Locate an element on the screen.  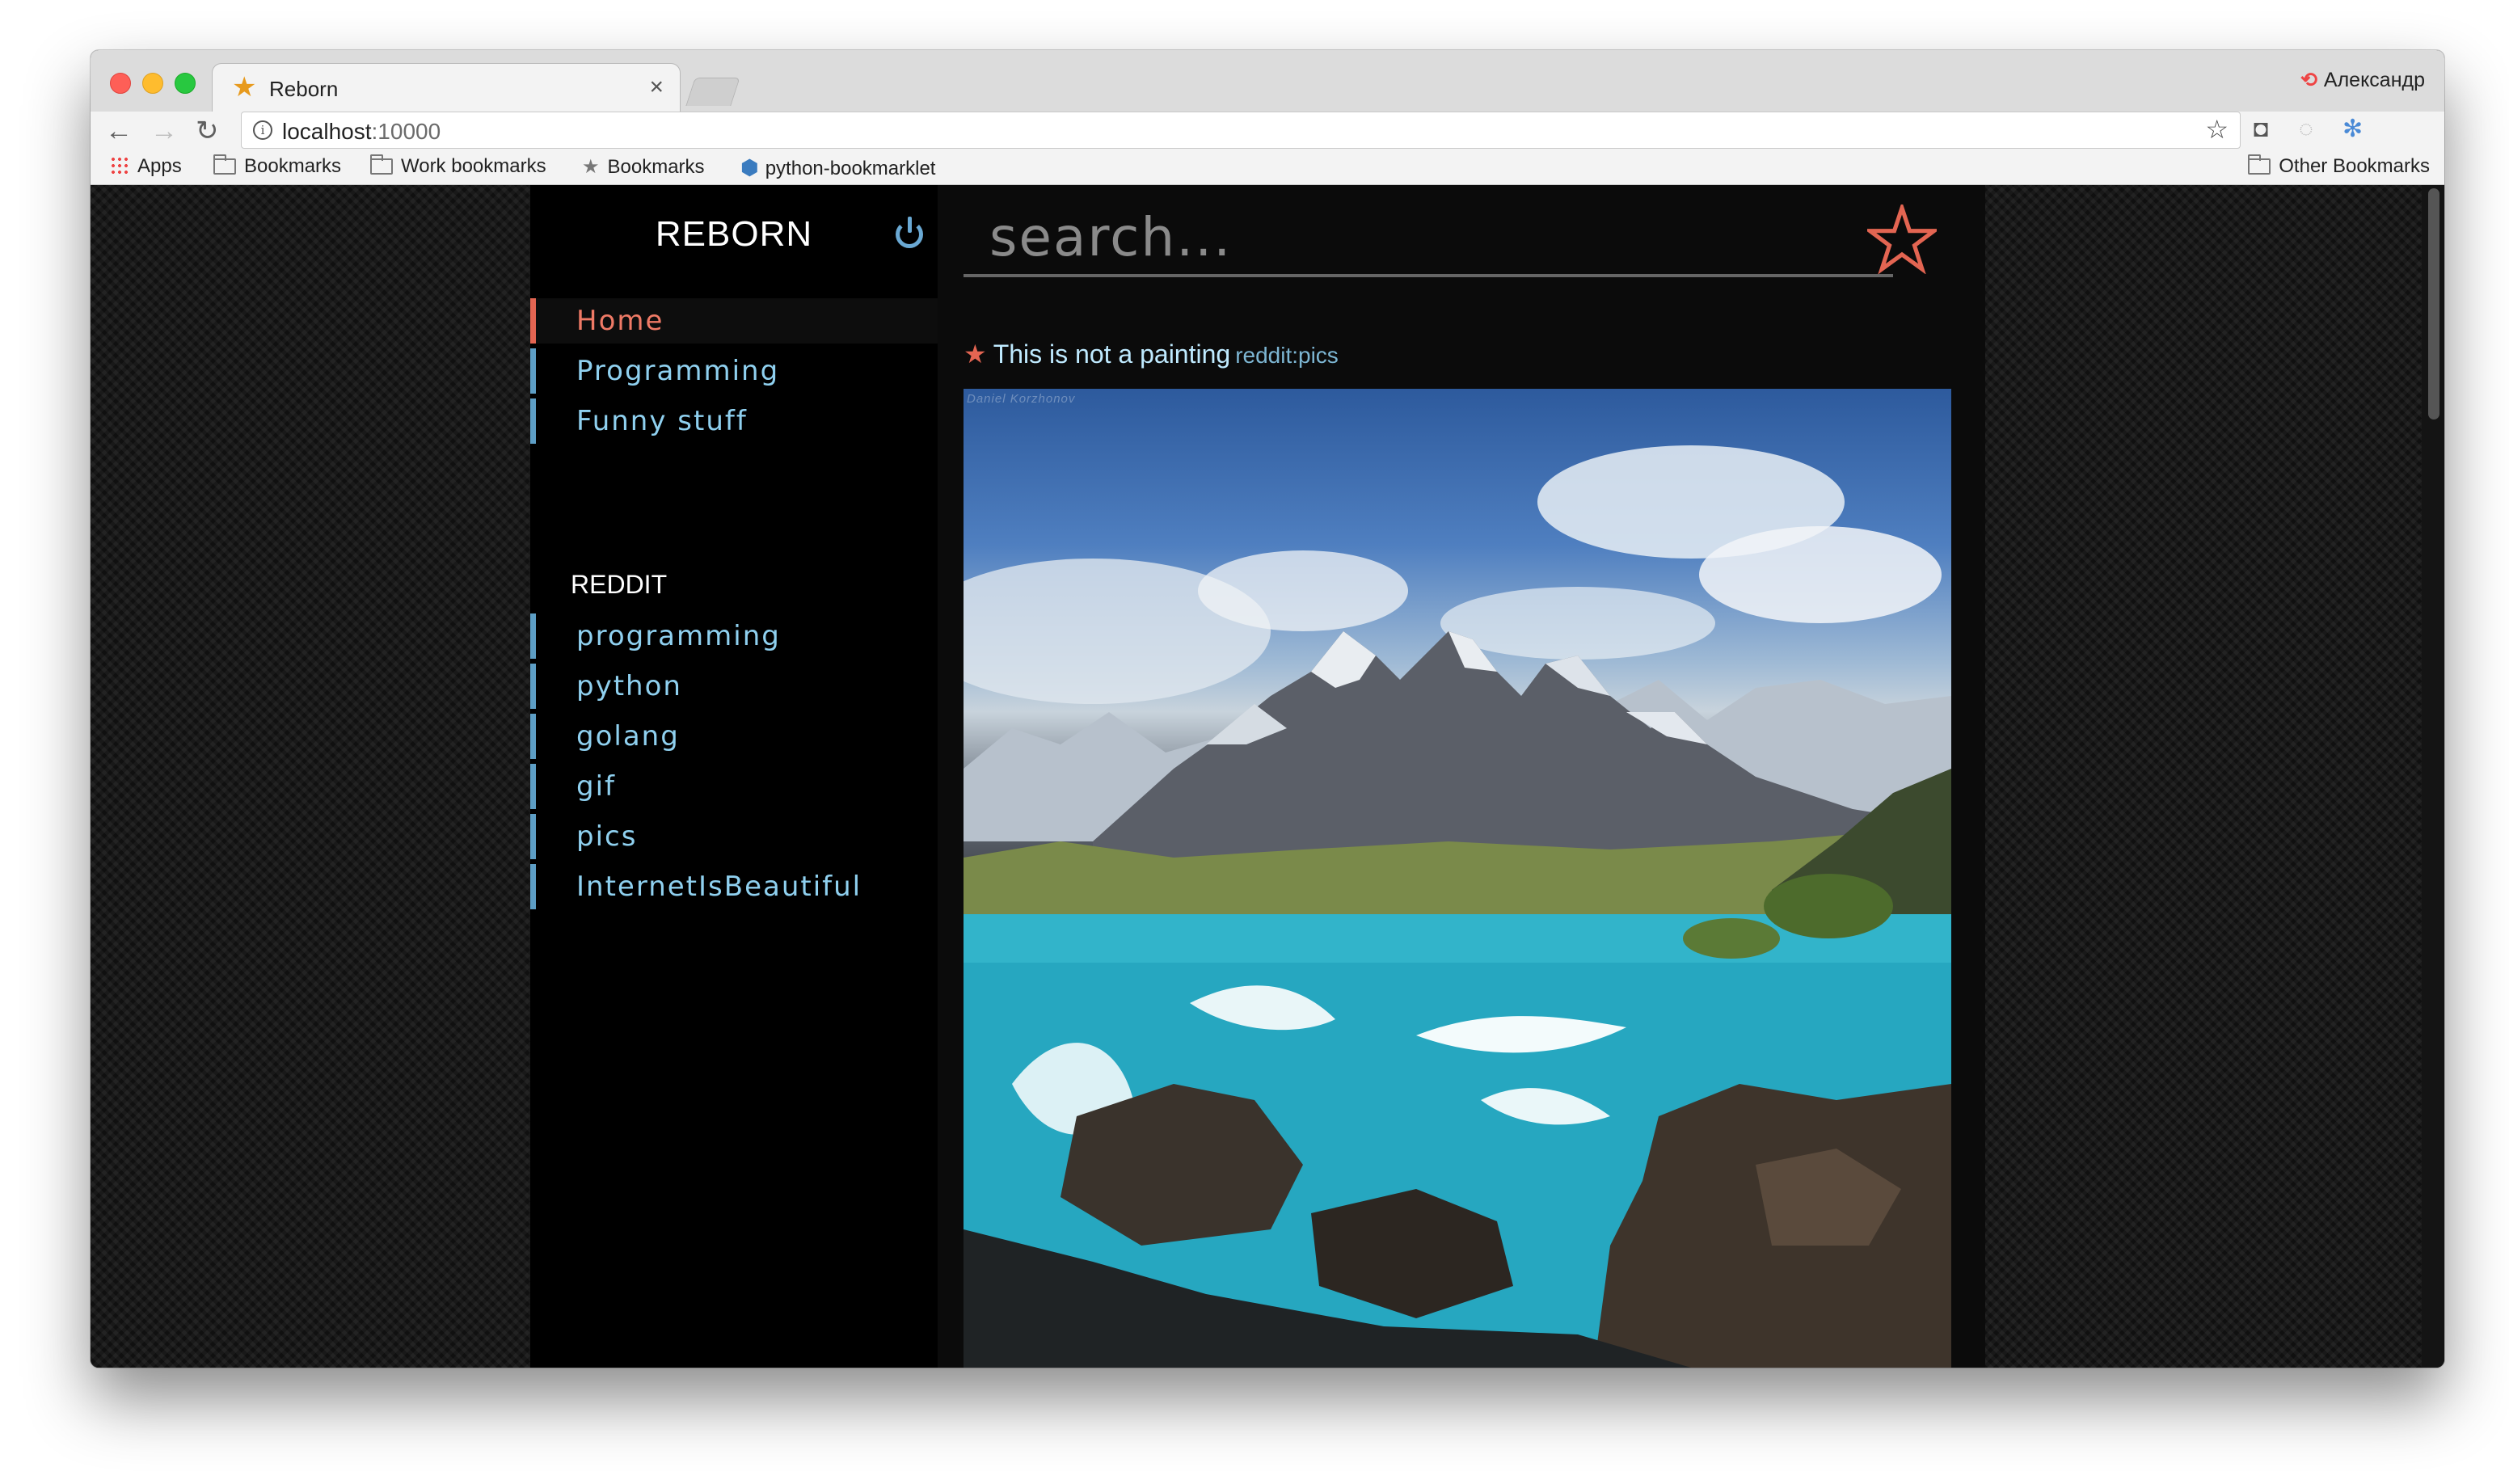
bookmark-starred: ★ Bookmarks is located at coordinates (643, 167).